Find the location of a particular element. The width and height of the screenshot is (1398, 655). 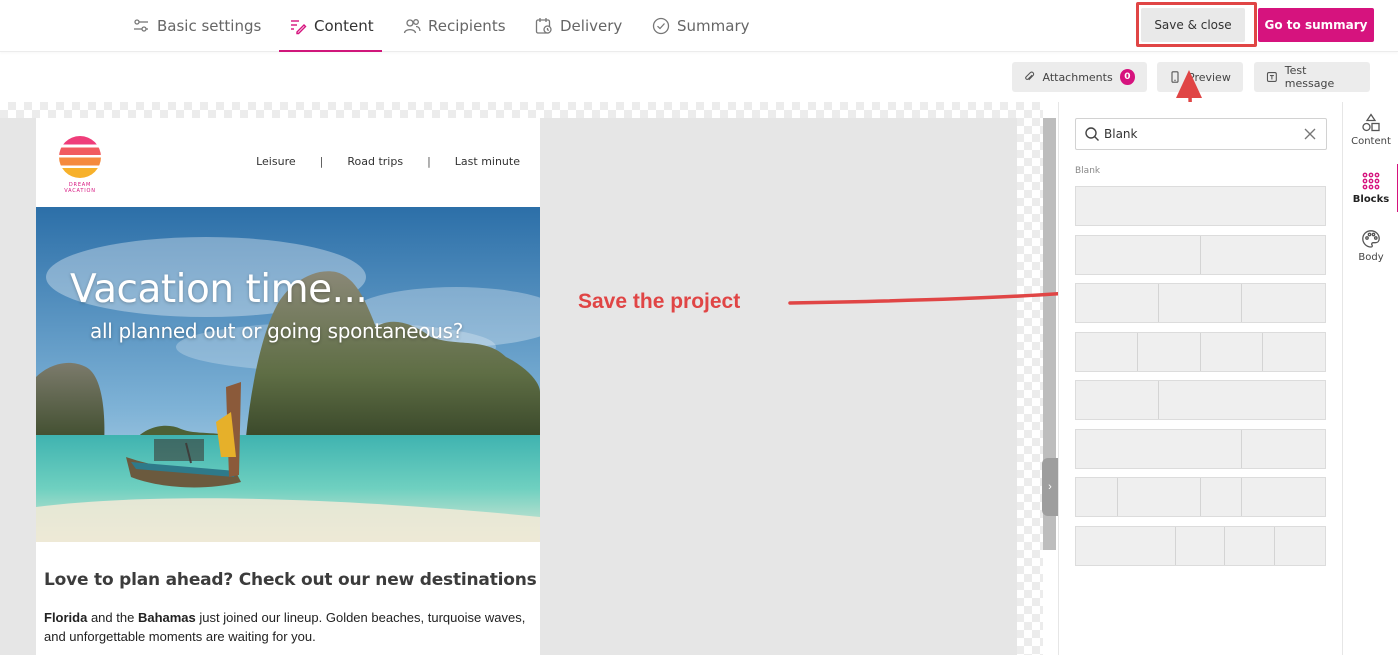

email-navigation: Leisure | Road trips | Last minute is located at coordinates (388, 161).